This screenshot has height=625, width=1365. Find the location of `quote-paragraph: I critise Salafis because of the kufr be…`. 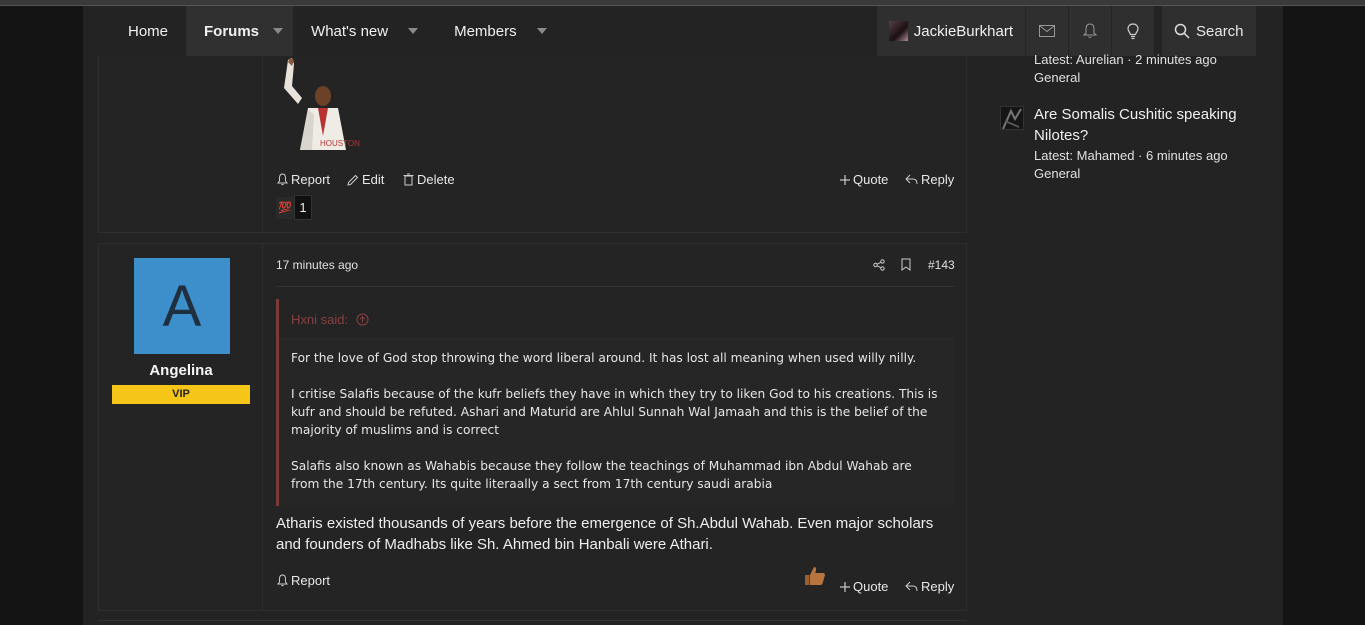

quote-paragraph: I critise Salafis because of the kufr be… is located at coordinates (614, 412).